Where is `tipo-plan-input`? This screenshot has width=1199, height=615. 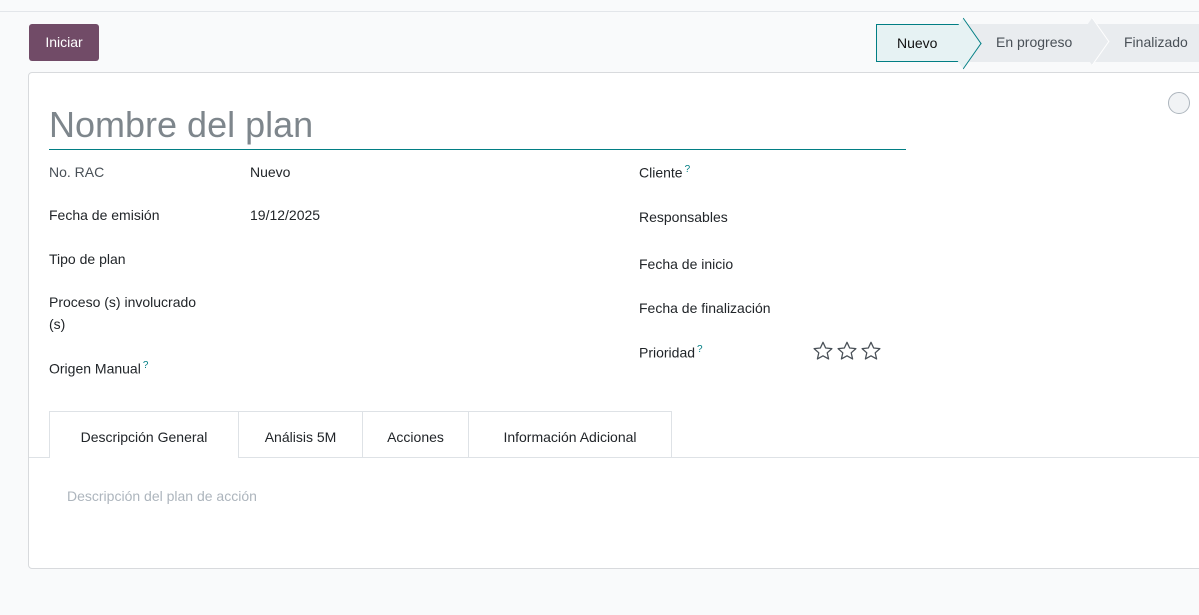
tipo-plan-input is located at coordinates (420, 260).